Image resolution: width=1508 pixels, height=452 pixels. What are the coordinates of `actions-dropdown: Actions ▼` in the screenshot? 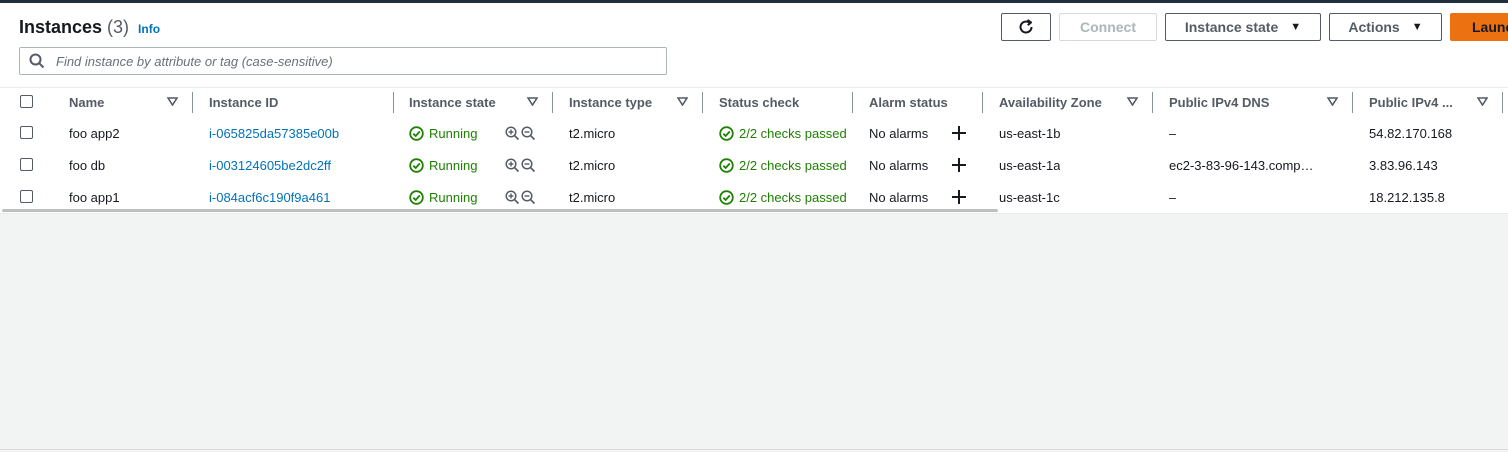 It's located at (1385, 27).